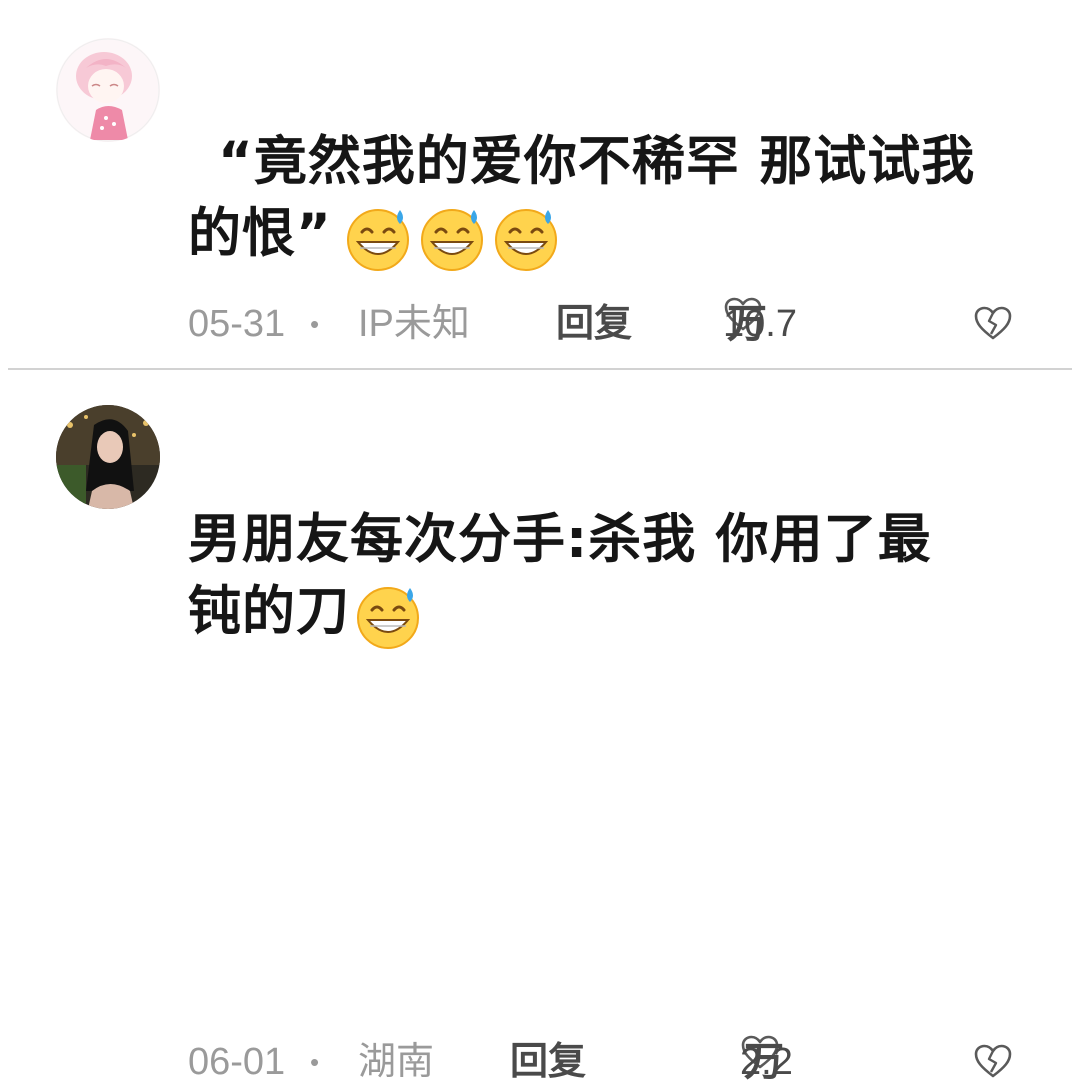 The image size is (1080, 1090). I want to click on comment-meta: 05-31 • IP未知 回复 10.7 万, so click(608, 324).